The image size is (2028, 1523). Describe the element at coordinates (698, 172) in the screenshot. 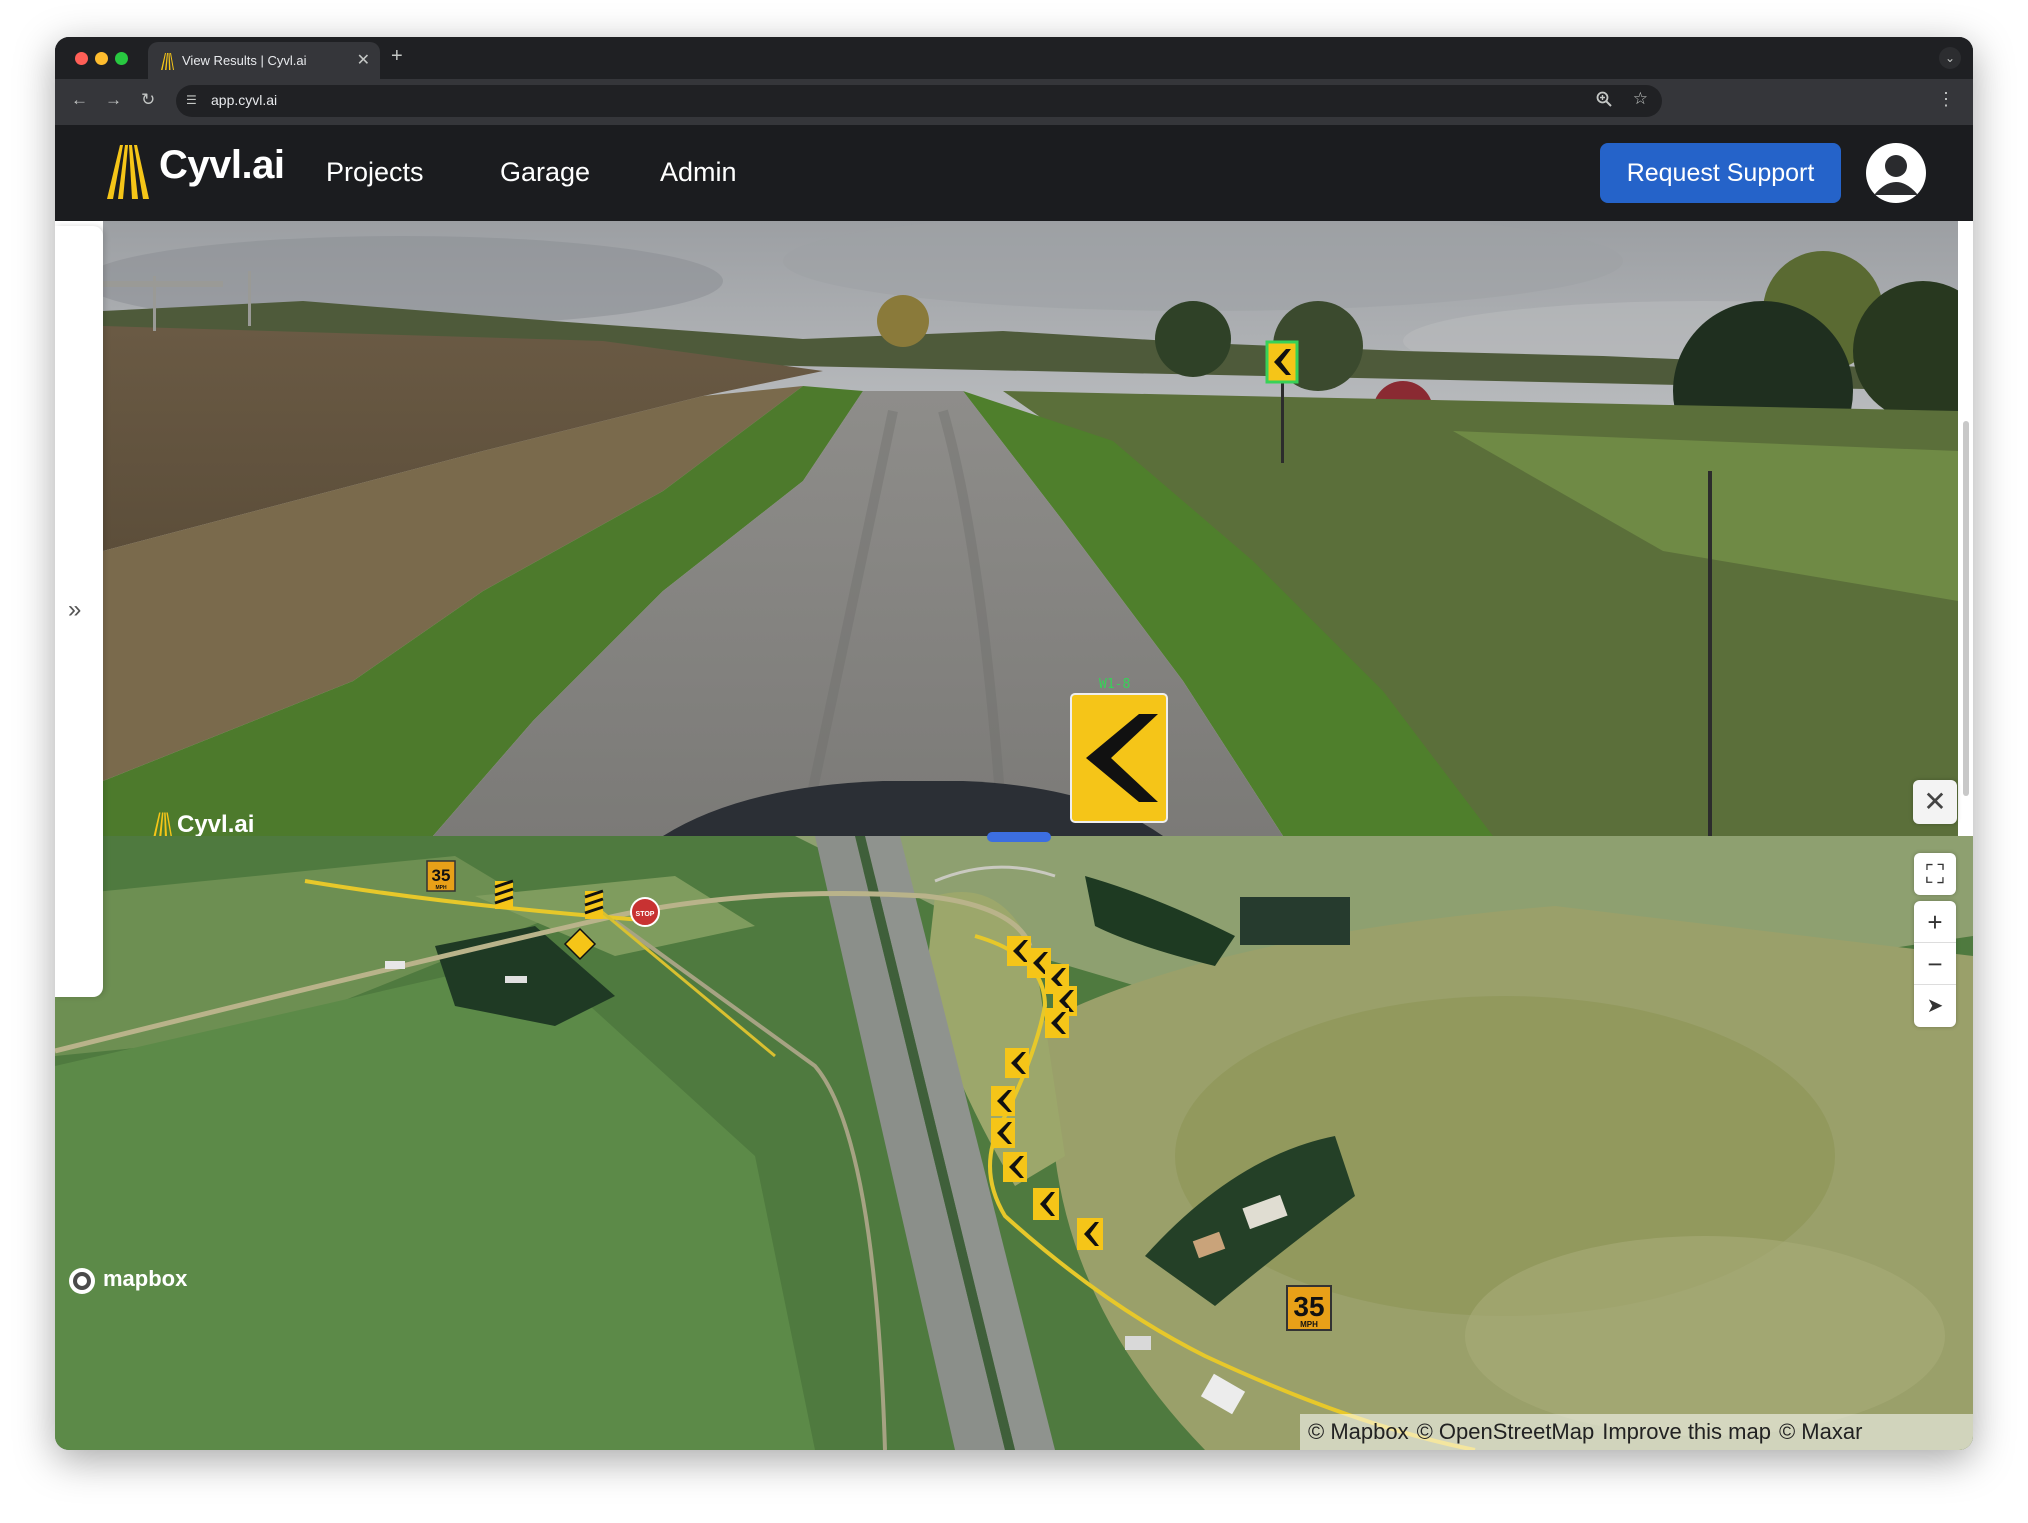

I see `nav-admin: Admin` at that location.